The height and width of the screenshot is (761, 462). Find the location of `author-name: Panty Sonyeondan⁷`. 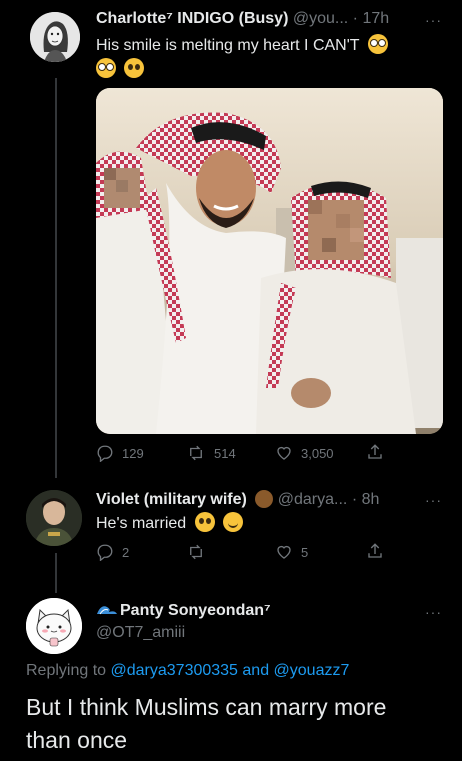

author-name: Panty Sonyeondan⁷ is located at coordinates (195, 610).